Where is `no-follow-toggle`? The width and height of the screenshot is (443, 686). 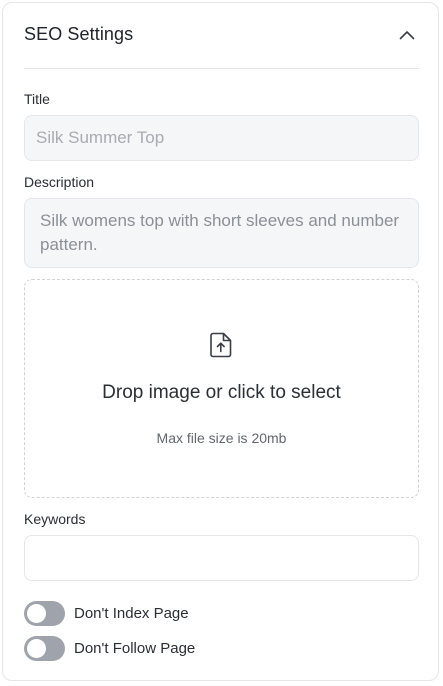
no-follow-toggle is located at coordinates (44, 648).